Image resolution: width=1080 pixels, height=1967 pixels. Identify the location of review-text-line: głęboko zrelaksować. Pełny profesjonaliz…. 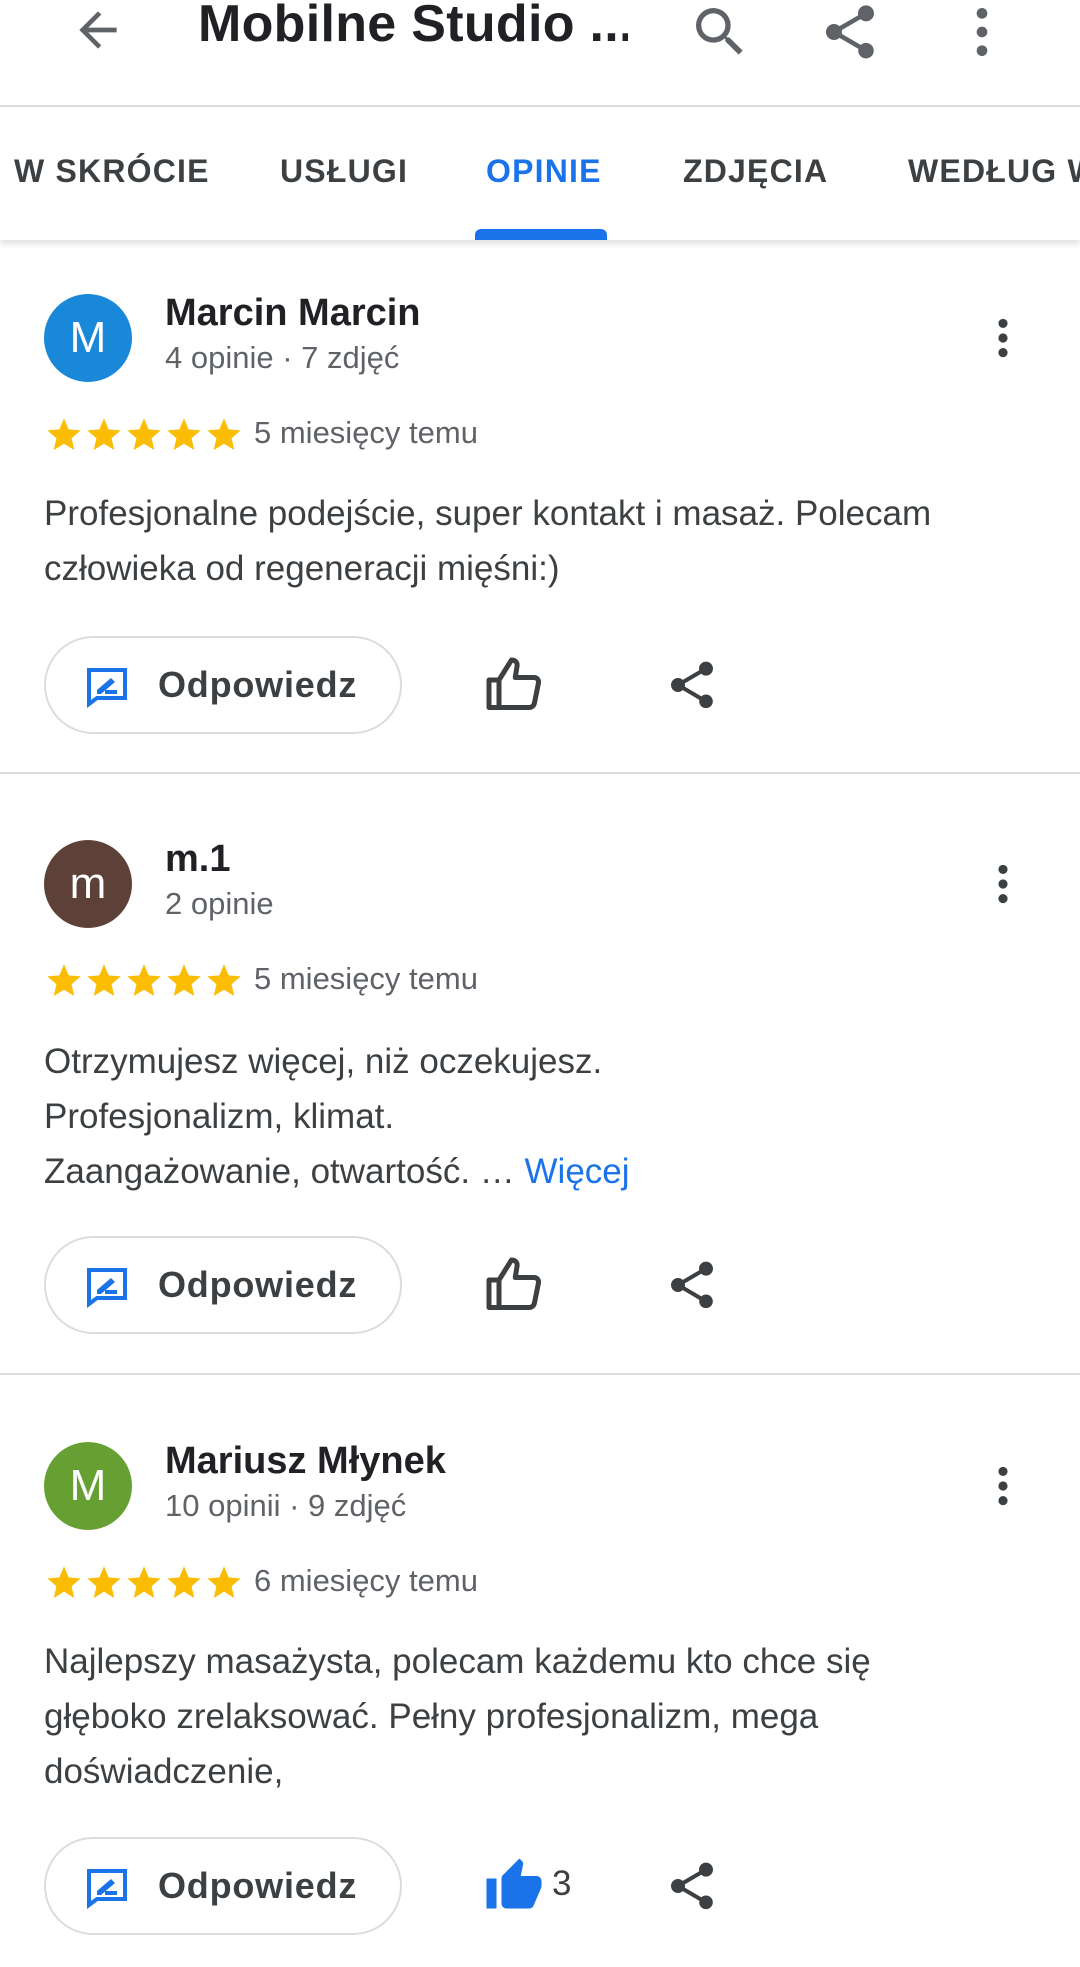
(431, 1716).